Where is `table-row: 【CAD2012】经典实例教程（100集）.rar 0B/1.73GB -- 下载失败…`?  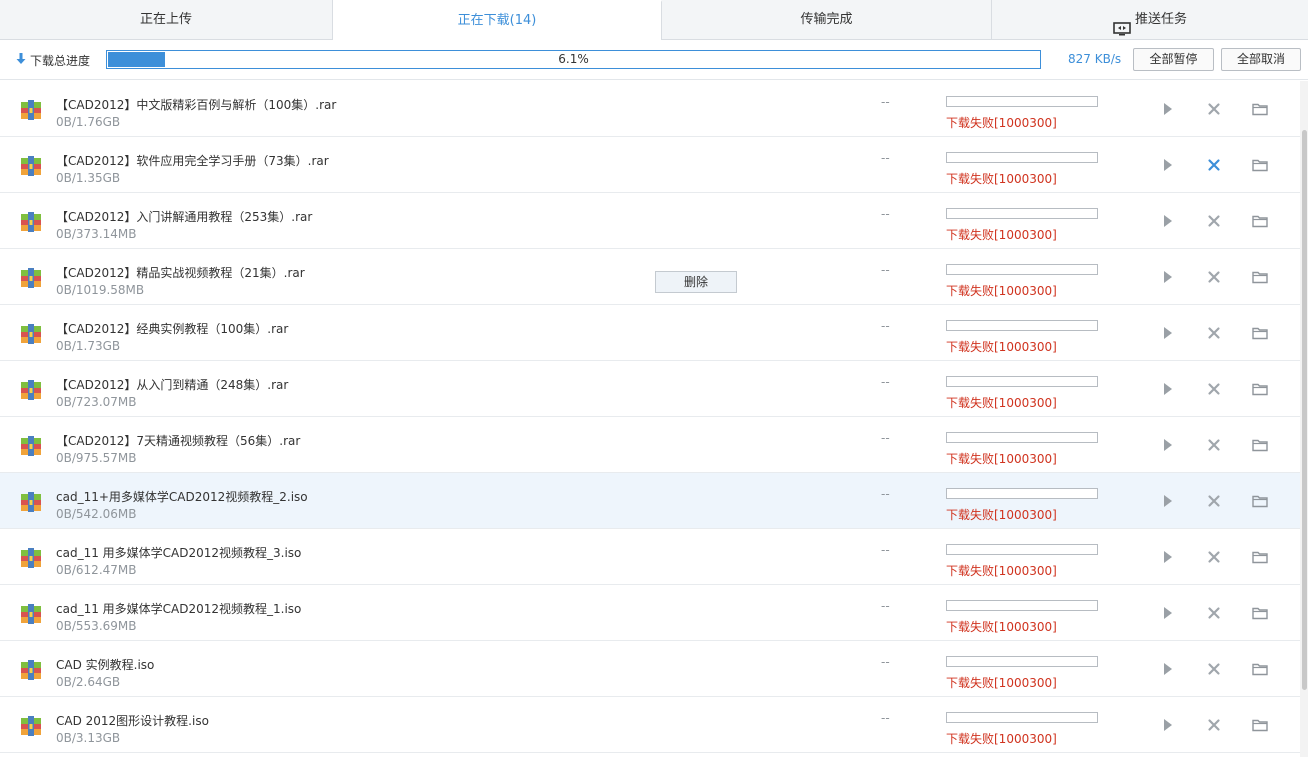 table-row: 【CAD2012】经典实例教程（100集）.rar 0B/1.73GB -- 下载失败… is located at coordinates (650, 333).